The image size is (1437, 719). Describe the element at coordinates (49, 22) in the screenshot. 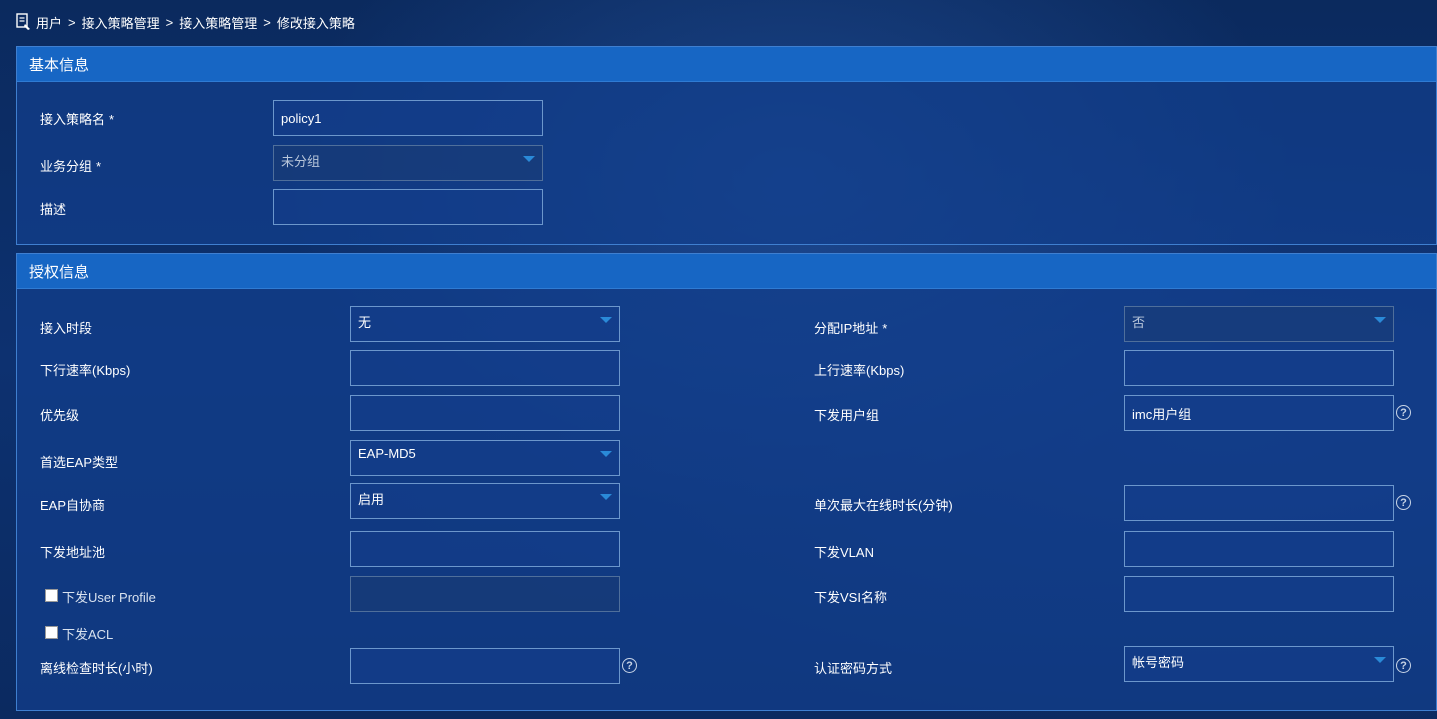

I see `breadcrumb-item-user: 用户` at that location.